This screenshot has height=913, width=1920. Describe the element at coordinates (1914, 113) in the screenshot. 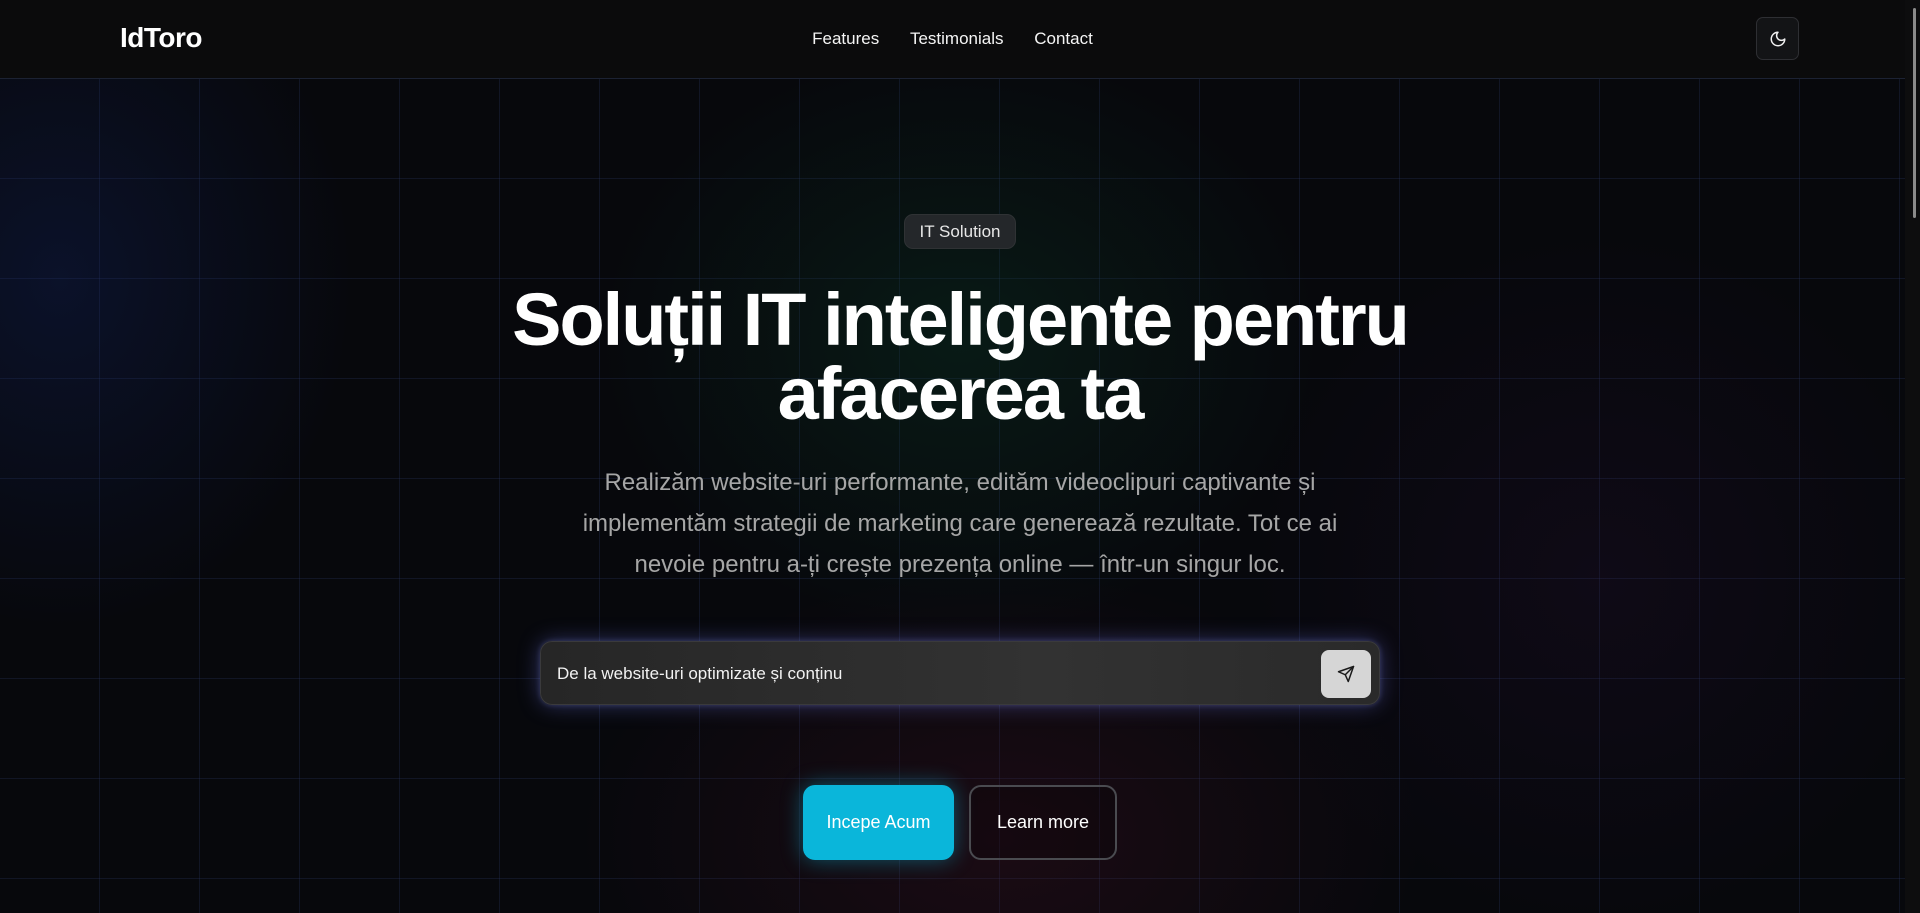

I see `scrollbar-thumb` at that location.